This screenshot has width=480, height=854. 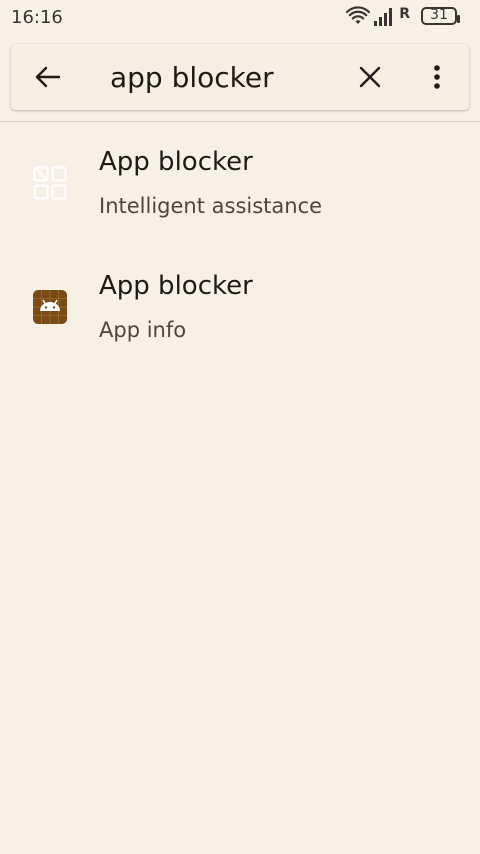 I want to click on more-vert-icon, so click(x=437, y=77).